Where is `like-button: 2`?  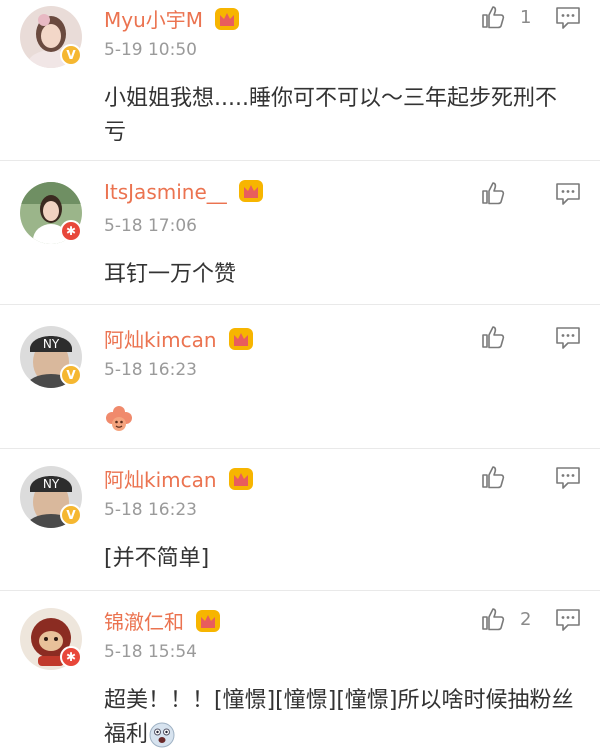
like-button: 2 is located at coordinates (505, 619).